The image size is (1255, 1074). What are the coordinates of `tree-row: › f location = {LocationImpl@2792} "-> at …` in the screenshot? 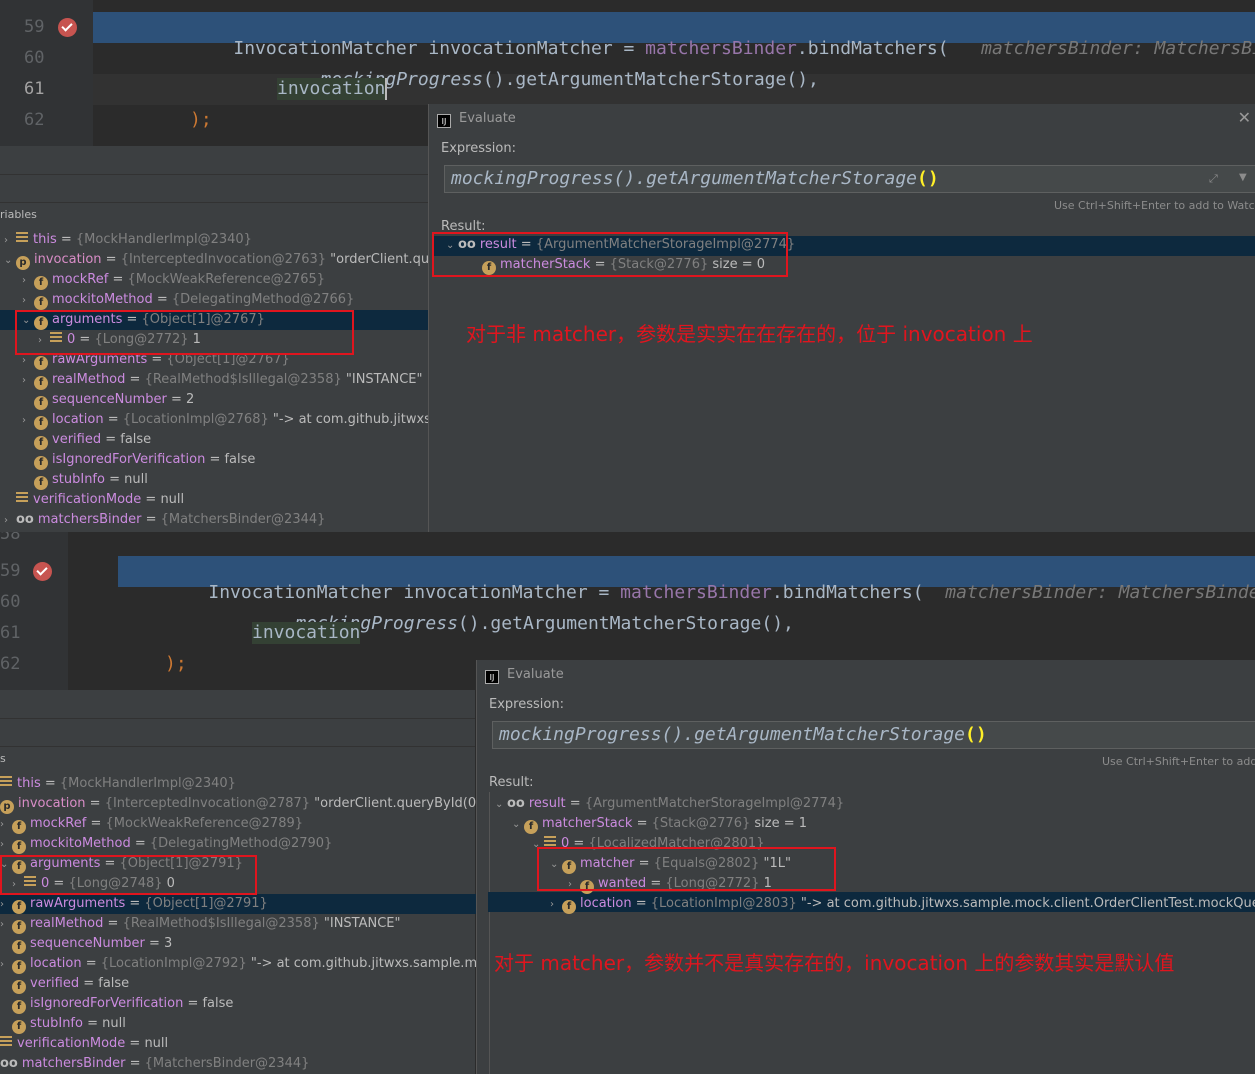 It's located at (272, 964).